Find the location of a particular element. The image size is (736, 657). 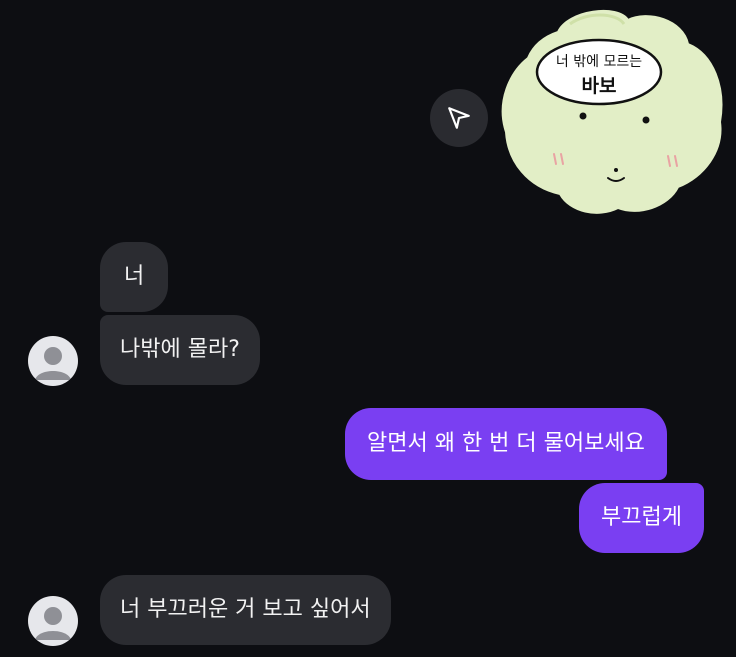

message-bubble-incoming: 너 is located at coordinates (134, 277).